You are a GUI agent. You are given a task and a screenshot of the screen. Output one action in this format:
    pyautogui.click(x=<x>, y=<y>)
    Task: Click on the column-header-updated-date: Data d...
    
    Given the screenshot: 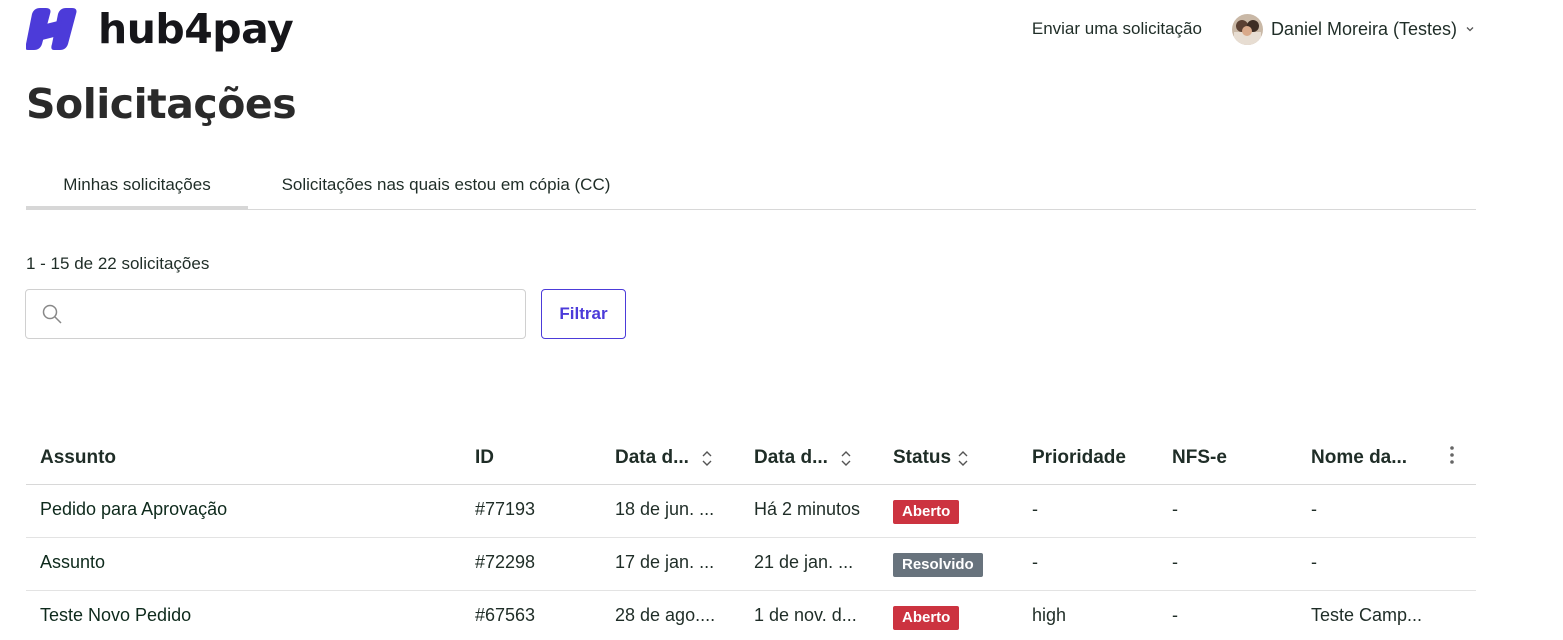 What is the action you would take?
    pyautogui.click(x=803, y=458)
    